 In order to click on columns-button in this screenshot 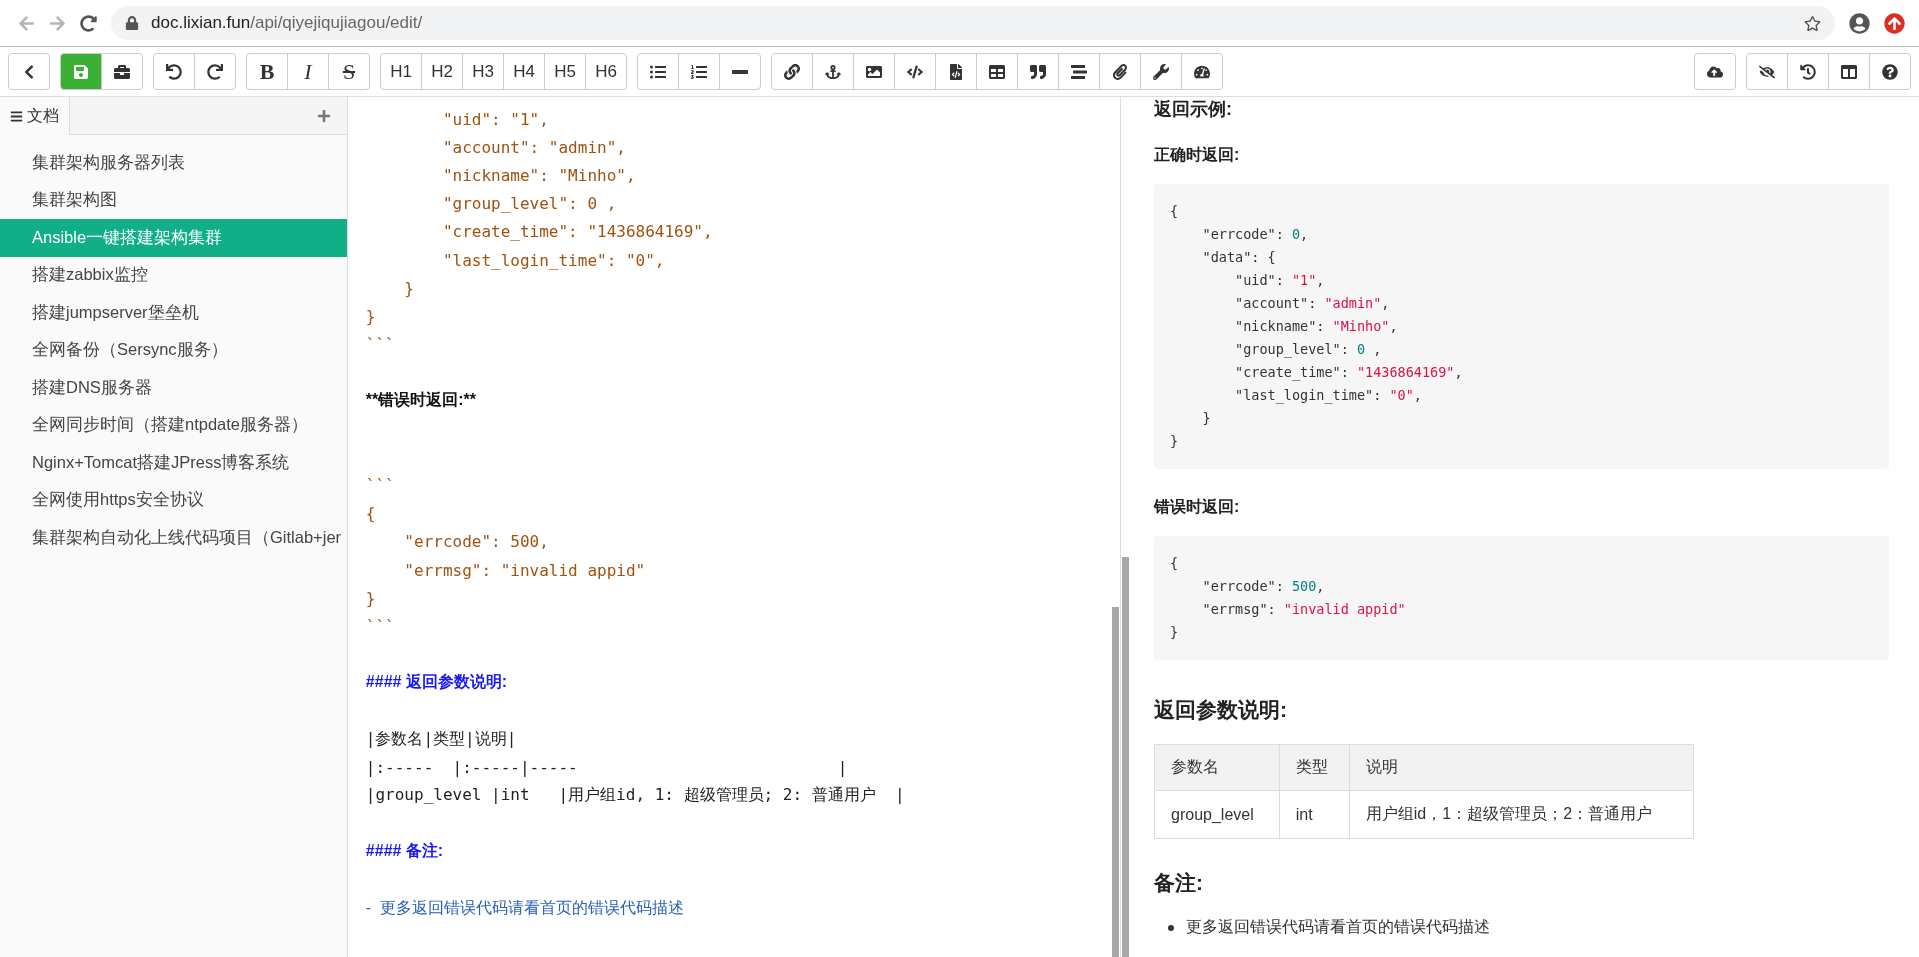, I will do `click(1849, 71)`.